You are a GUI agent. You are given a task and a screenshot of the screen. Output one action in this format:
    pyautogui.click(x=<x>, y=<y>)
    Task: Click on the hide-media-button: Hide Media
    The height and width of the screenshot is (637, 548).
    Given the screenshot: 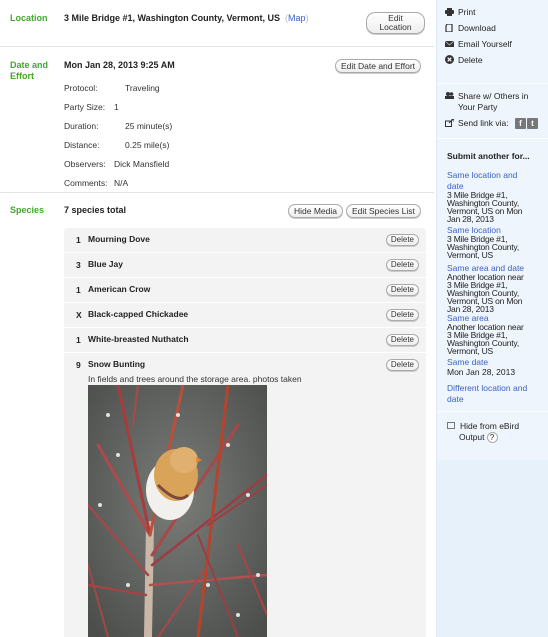 What is the action you would take?
    pyautogui.click(x=315, y=211)
    